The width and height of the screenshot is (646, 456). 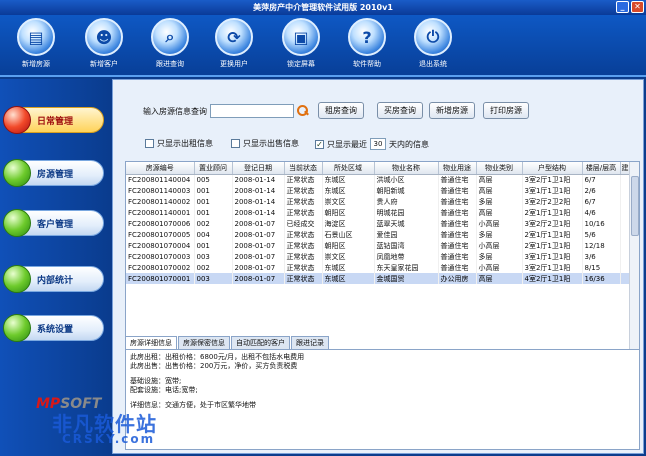 I want to click on checkbox-box, so click(x=235, y=143).